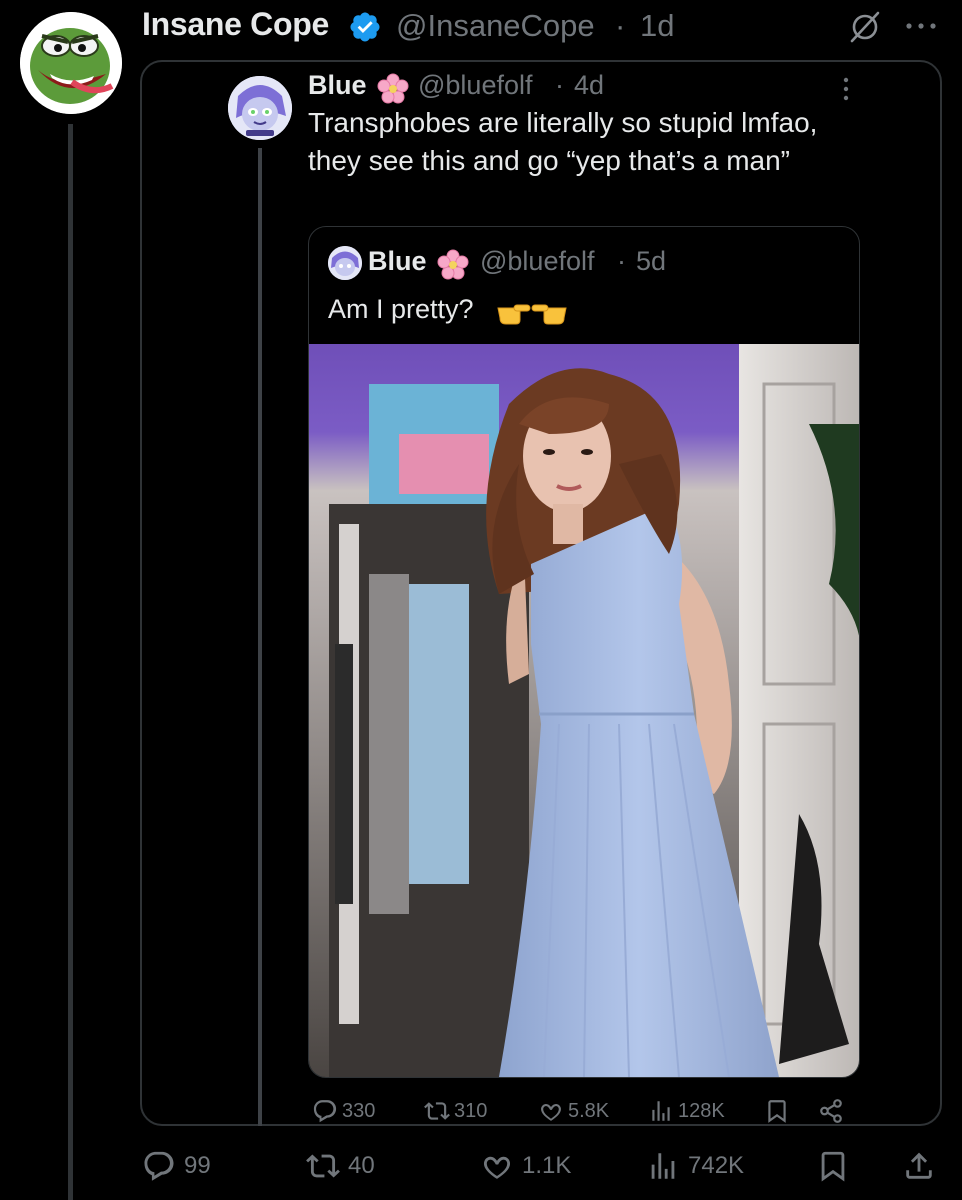  What do you see at coordinates (475, 85) in the screenshot?
I see `quoted-author-handle: @bluefolf` at bounding box center [475, 85].